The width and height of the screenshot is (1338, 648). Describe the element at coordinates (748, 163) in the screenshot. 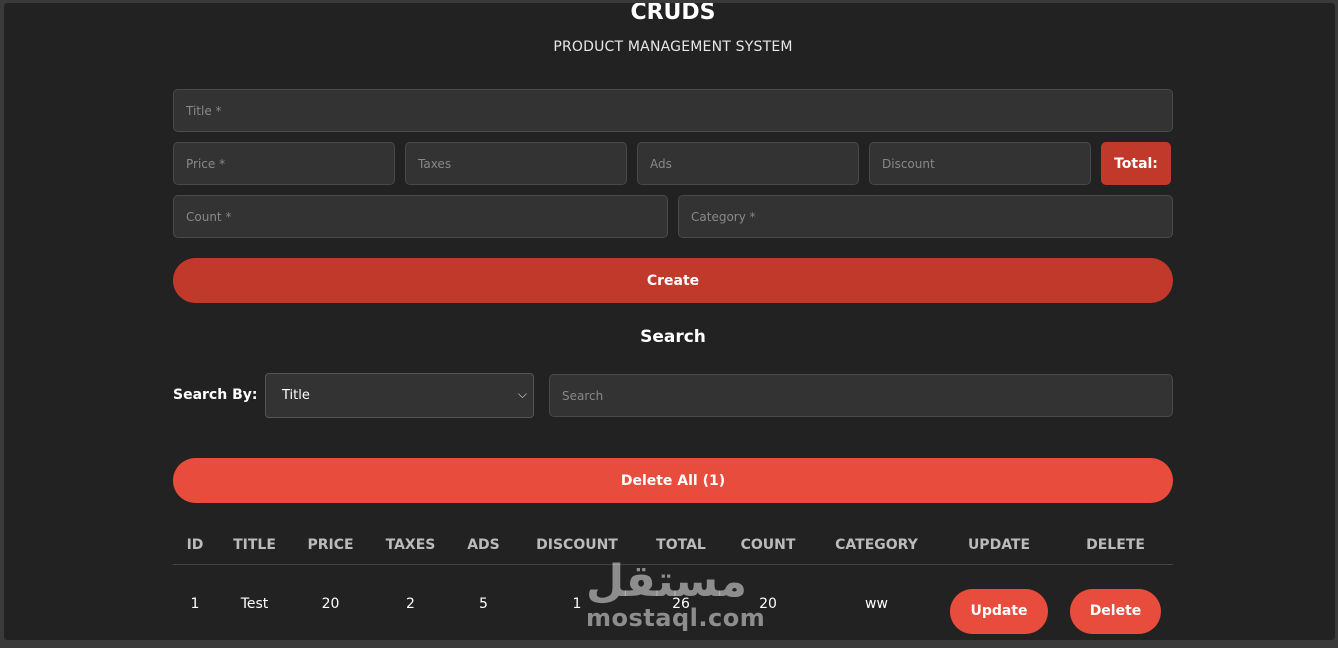

I see `ads-input: Ads` at that location.